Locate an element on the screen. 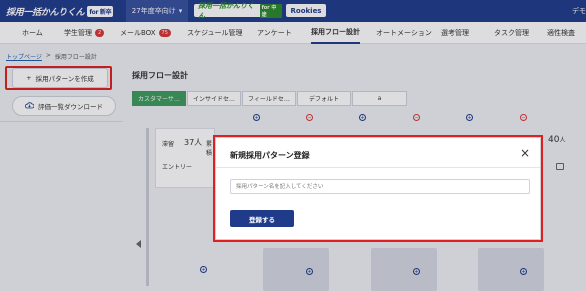 The image size is (586, 291). pattern-name-input is located at coordinates (380, 186).